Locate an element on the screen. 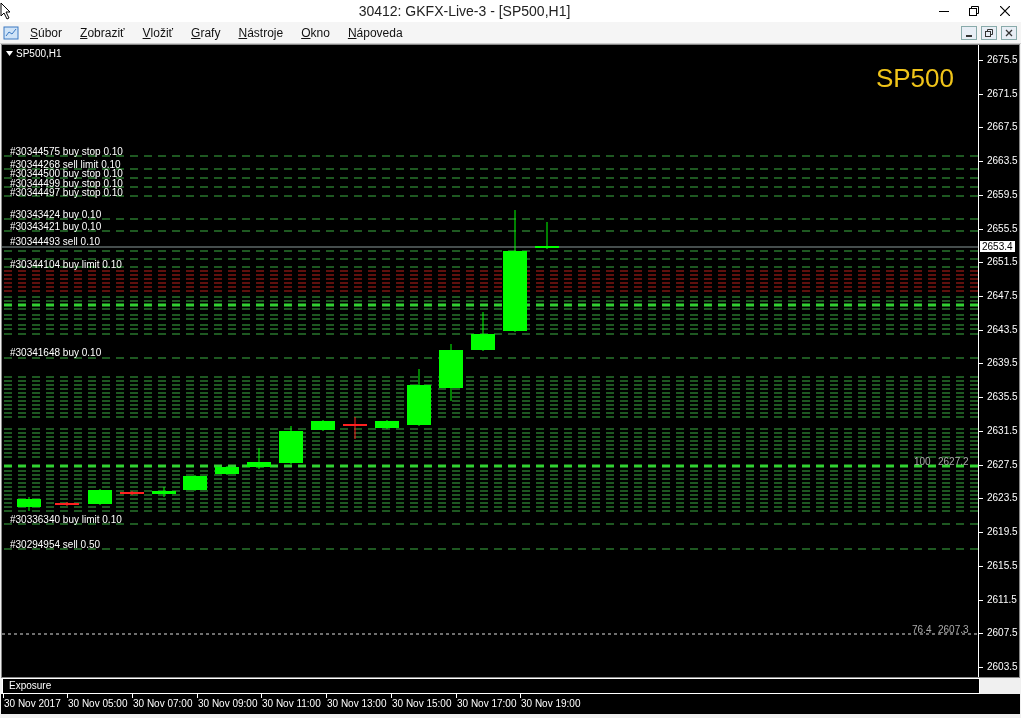 This screenshot has height=718, width=1021. close-button is located at coordinates (1009, 32).